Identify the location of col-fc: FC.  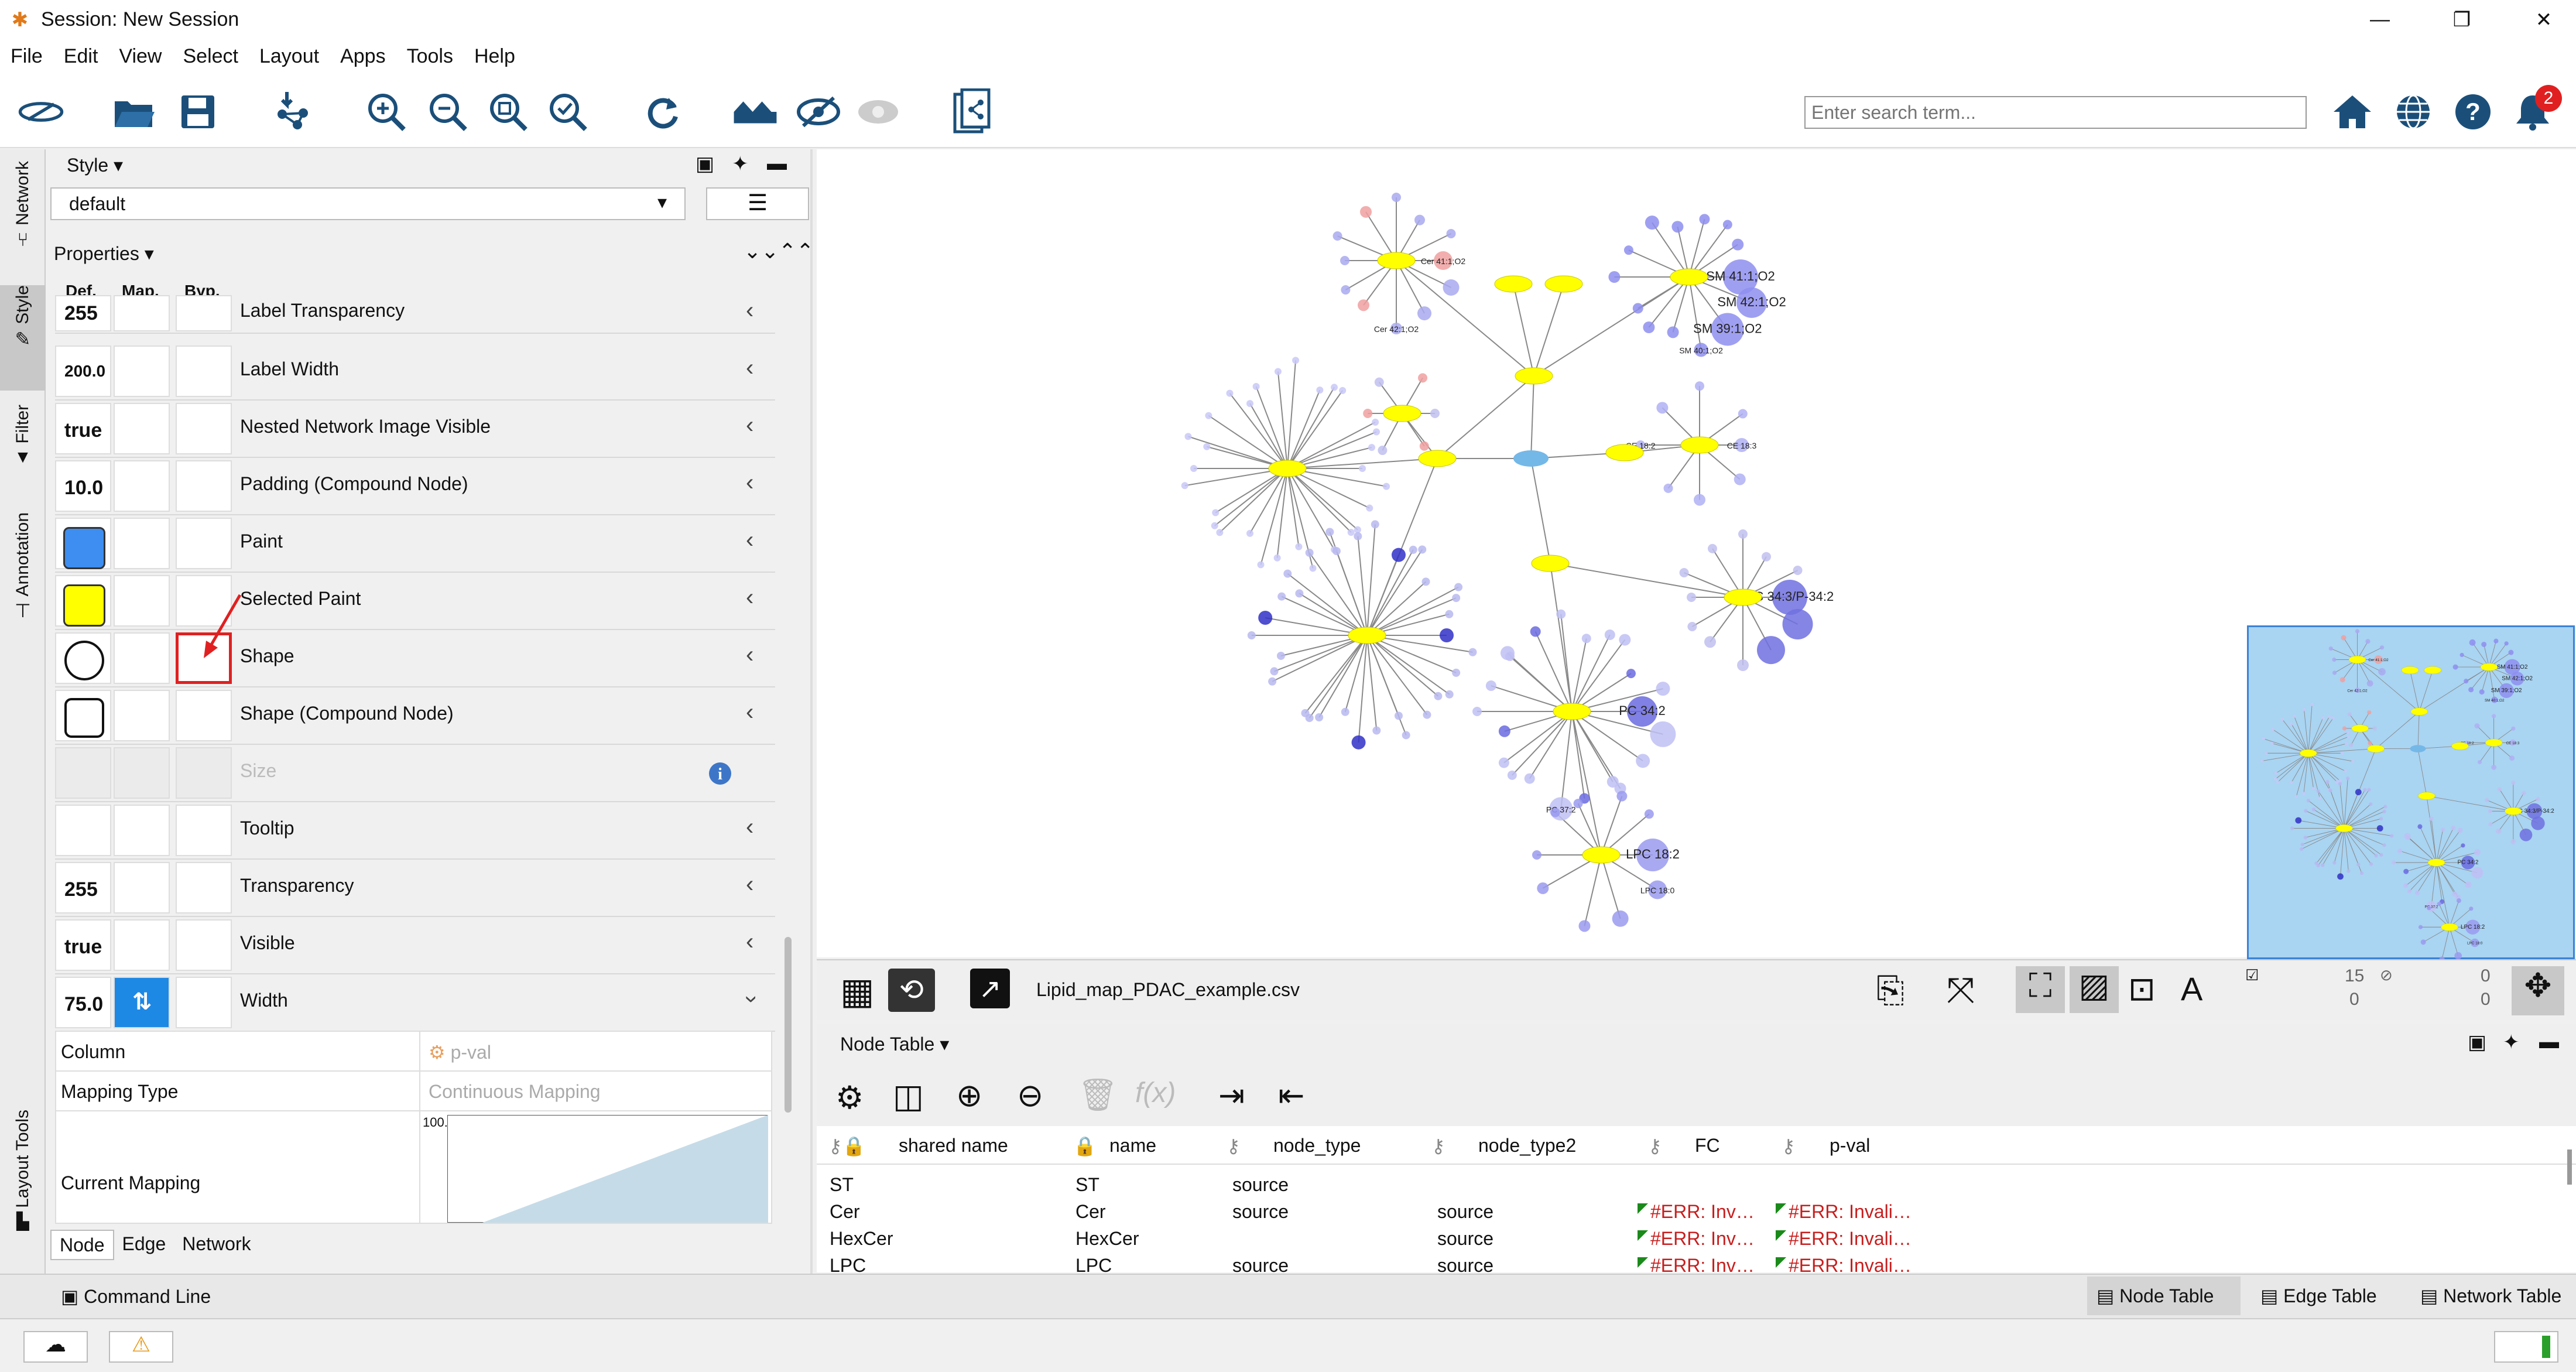
(1707, 1146).